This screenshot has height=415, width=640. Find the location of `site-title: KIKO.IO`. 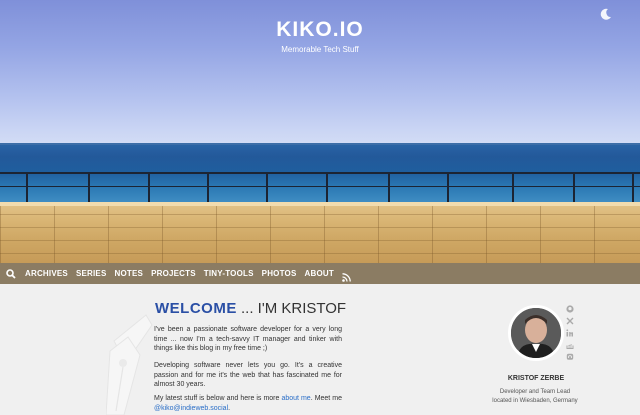

site-title: KIKO.IO is located at coordinates (320, 30).